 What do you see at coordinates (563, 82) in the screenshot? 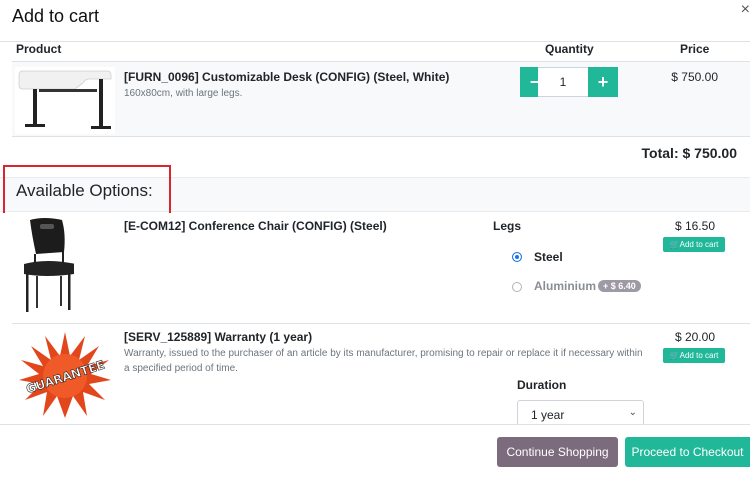
I see `quantity-input: 1` at bounding box center [563, 82].